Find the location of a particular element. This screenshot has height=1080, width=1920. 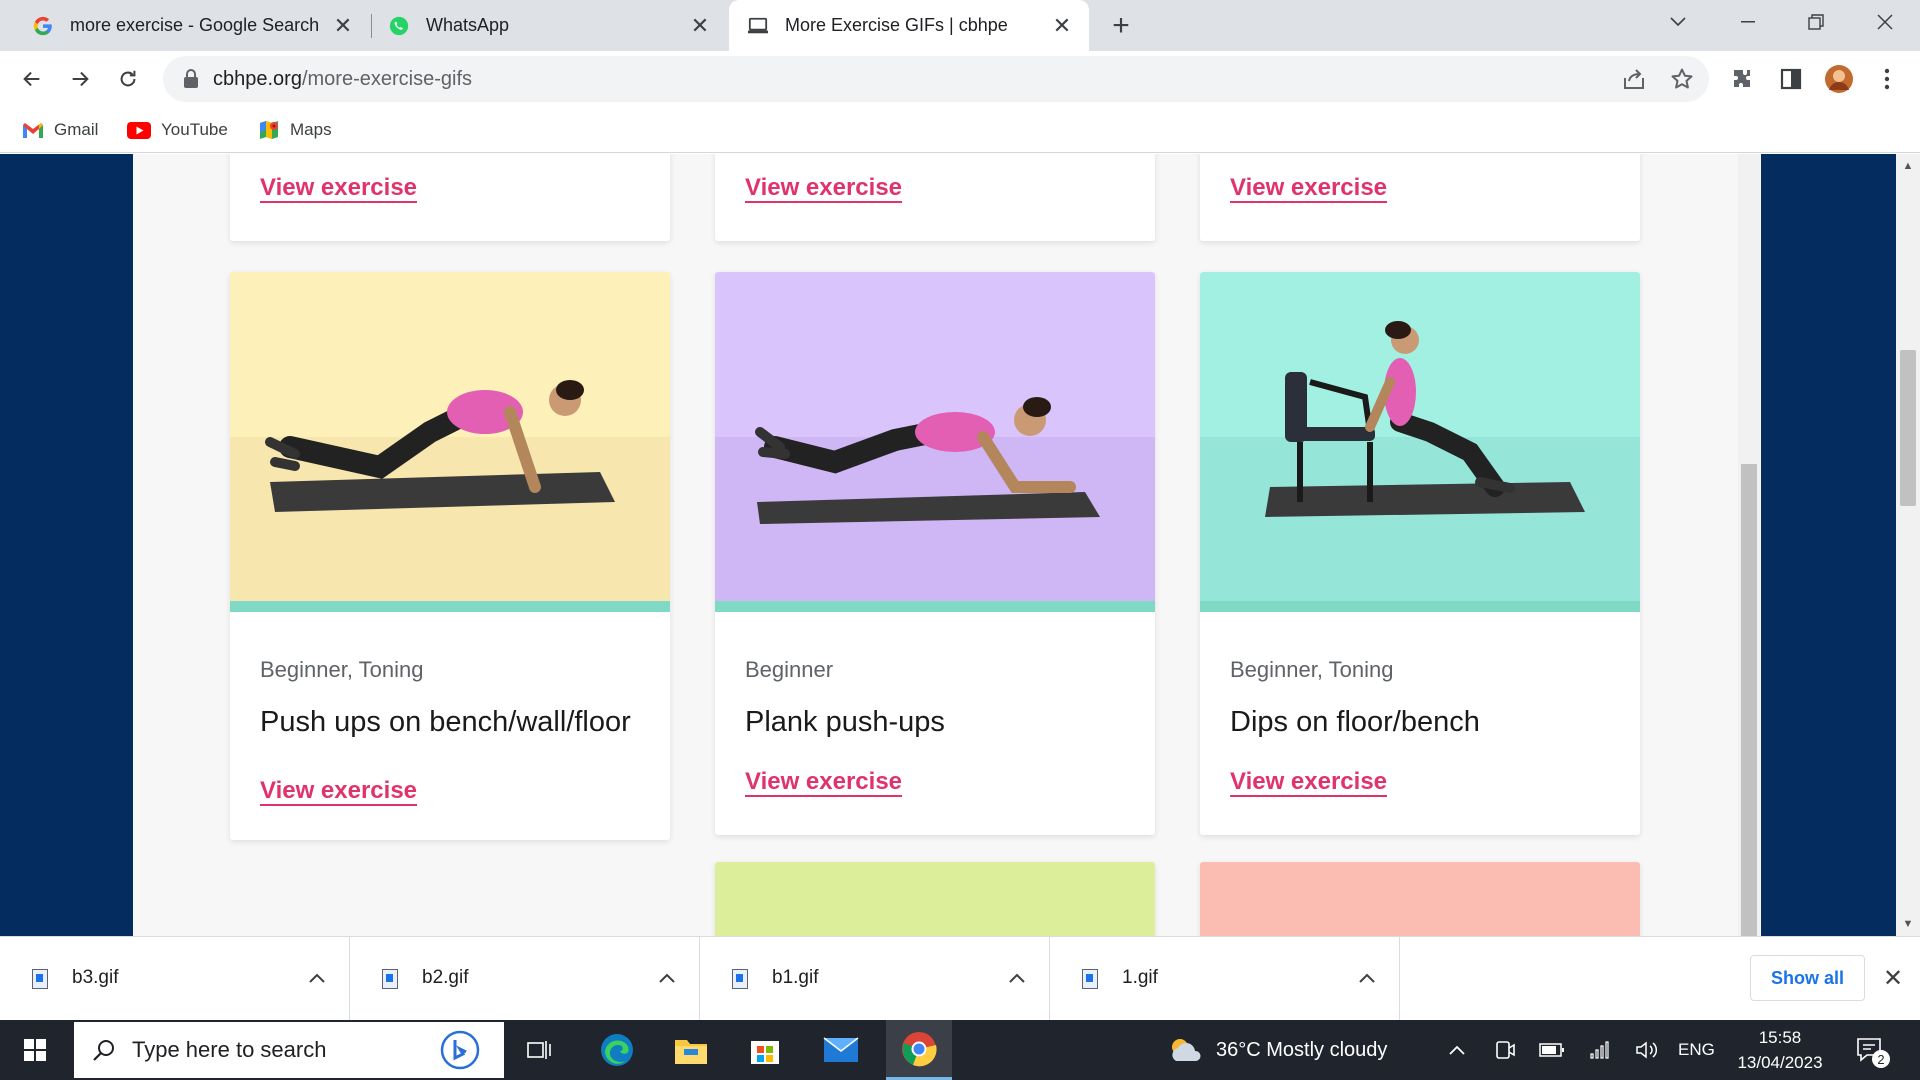

notification-badge: 2 is located at coordinates (1881, 1059).